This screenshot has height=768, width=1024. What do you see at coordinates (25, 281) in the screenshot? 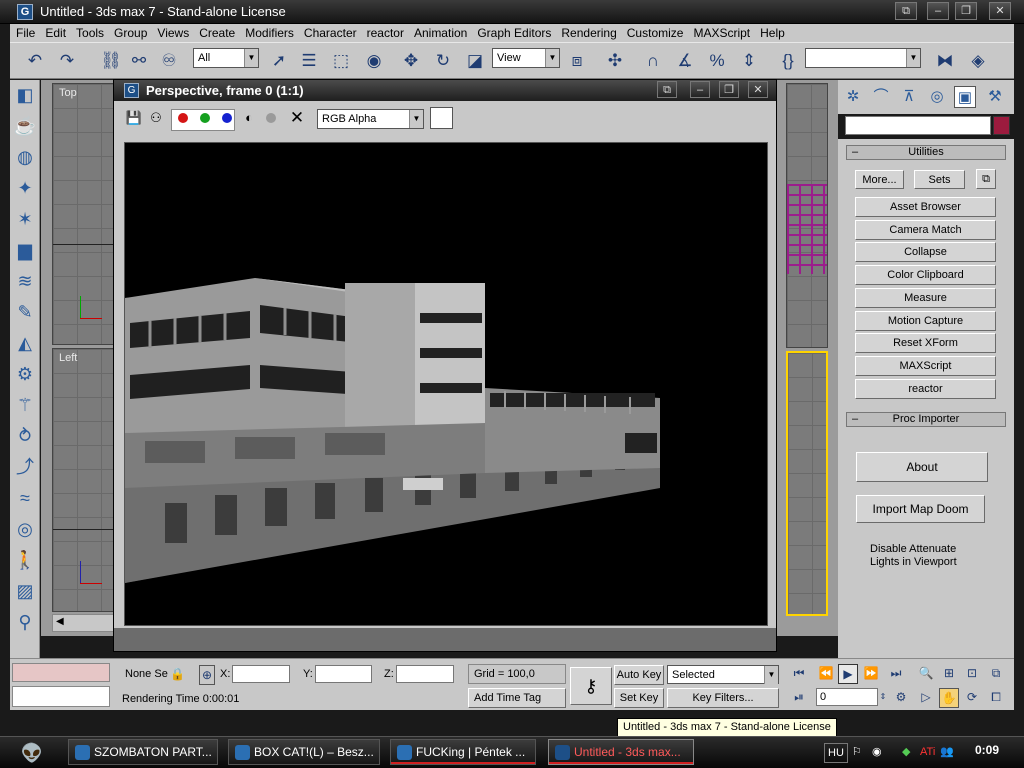
I see `spring-icon: ≋` at bounding box center [25, 281].